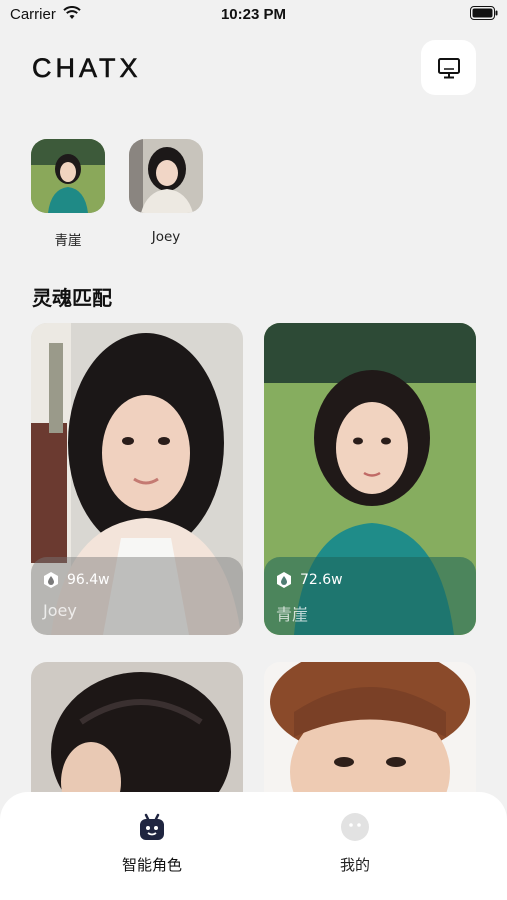  What do you see at coordinates (370, 479) in the screenshot?
I see `character-card-qingya: 72.6w 青崖` at bounding box center [370, 479].